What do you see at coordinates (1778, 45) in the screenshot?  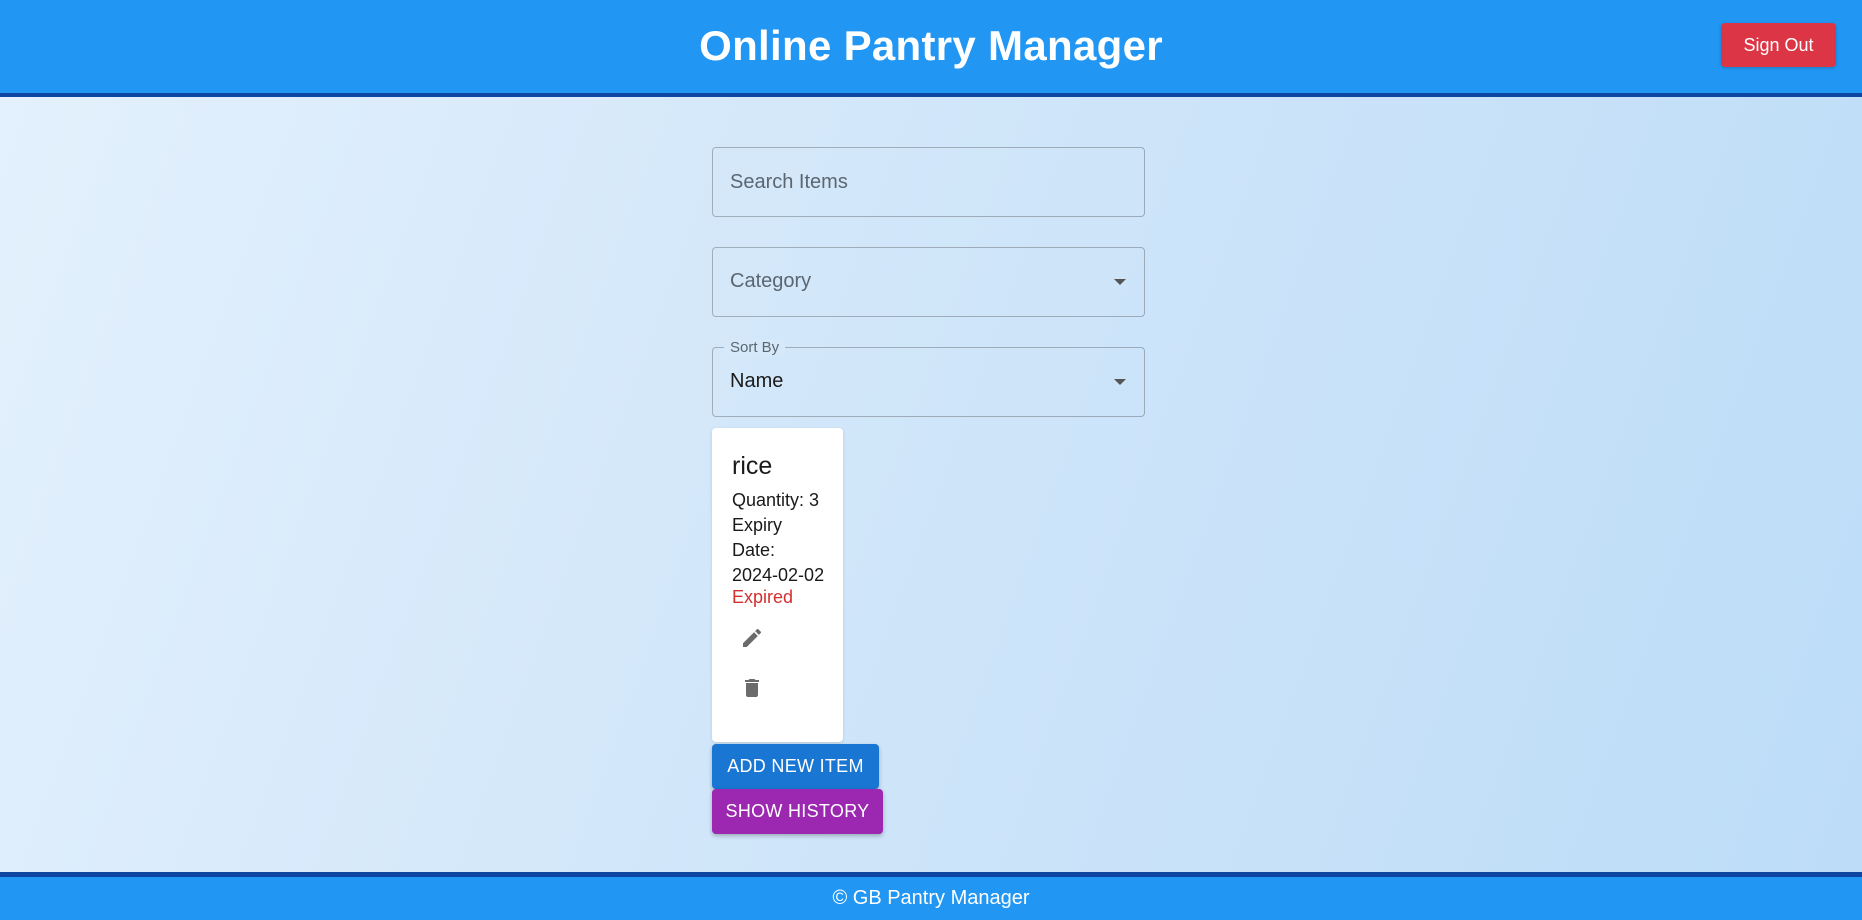 I see `sign-out-button: Sign Out` at bounding box center [1778, 45].